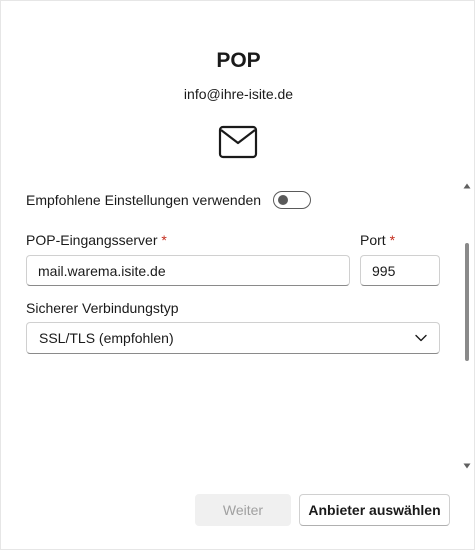 The width and height of the screenshot is (475, 550). I want to click on port-label: Port *, so click(377, 240).